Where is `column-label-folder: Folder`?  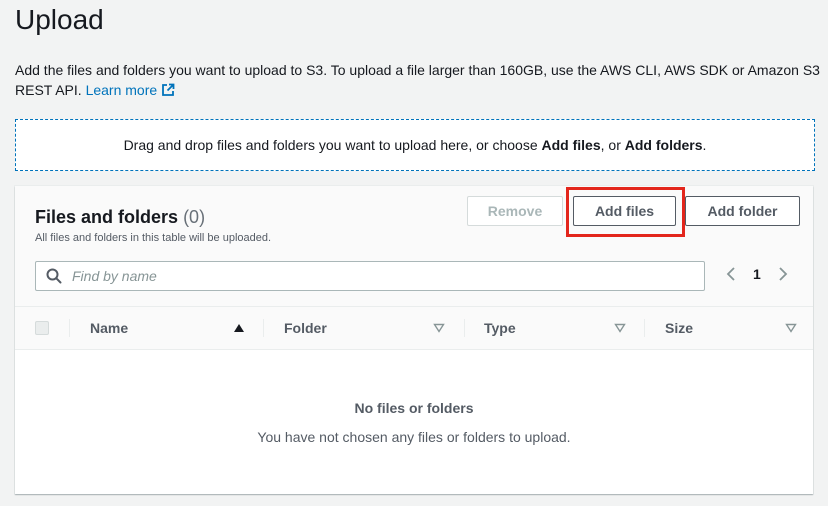 column-label-folder: Folder is located at coordinates (305, 328).